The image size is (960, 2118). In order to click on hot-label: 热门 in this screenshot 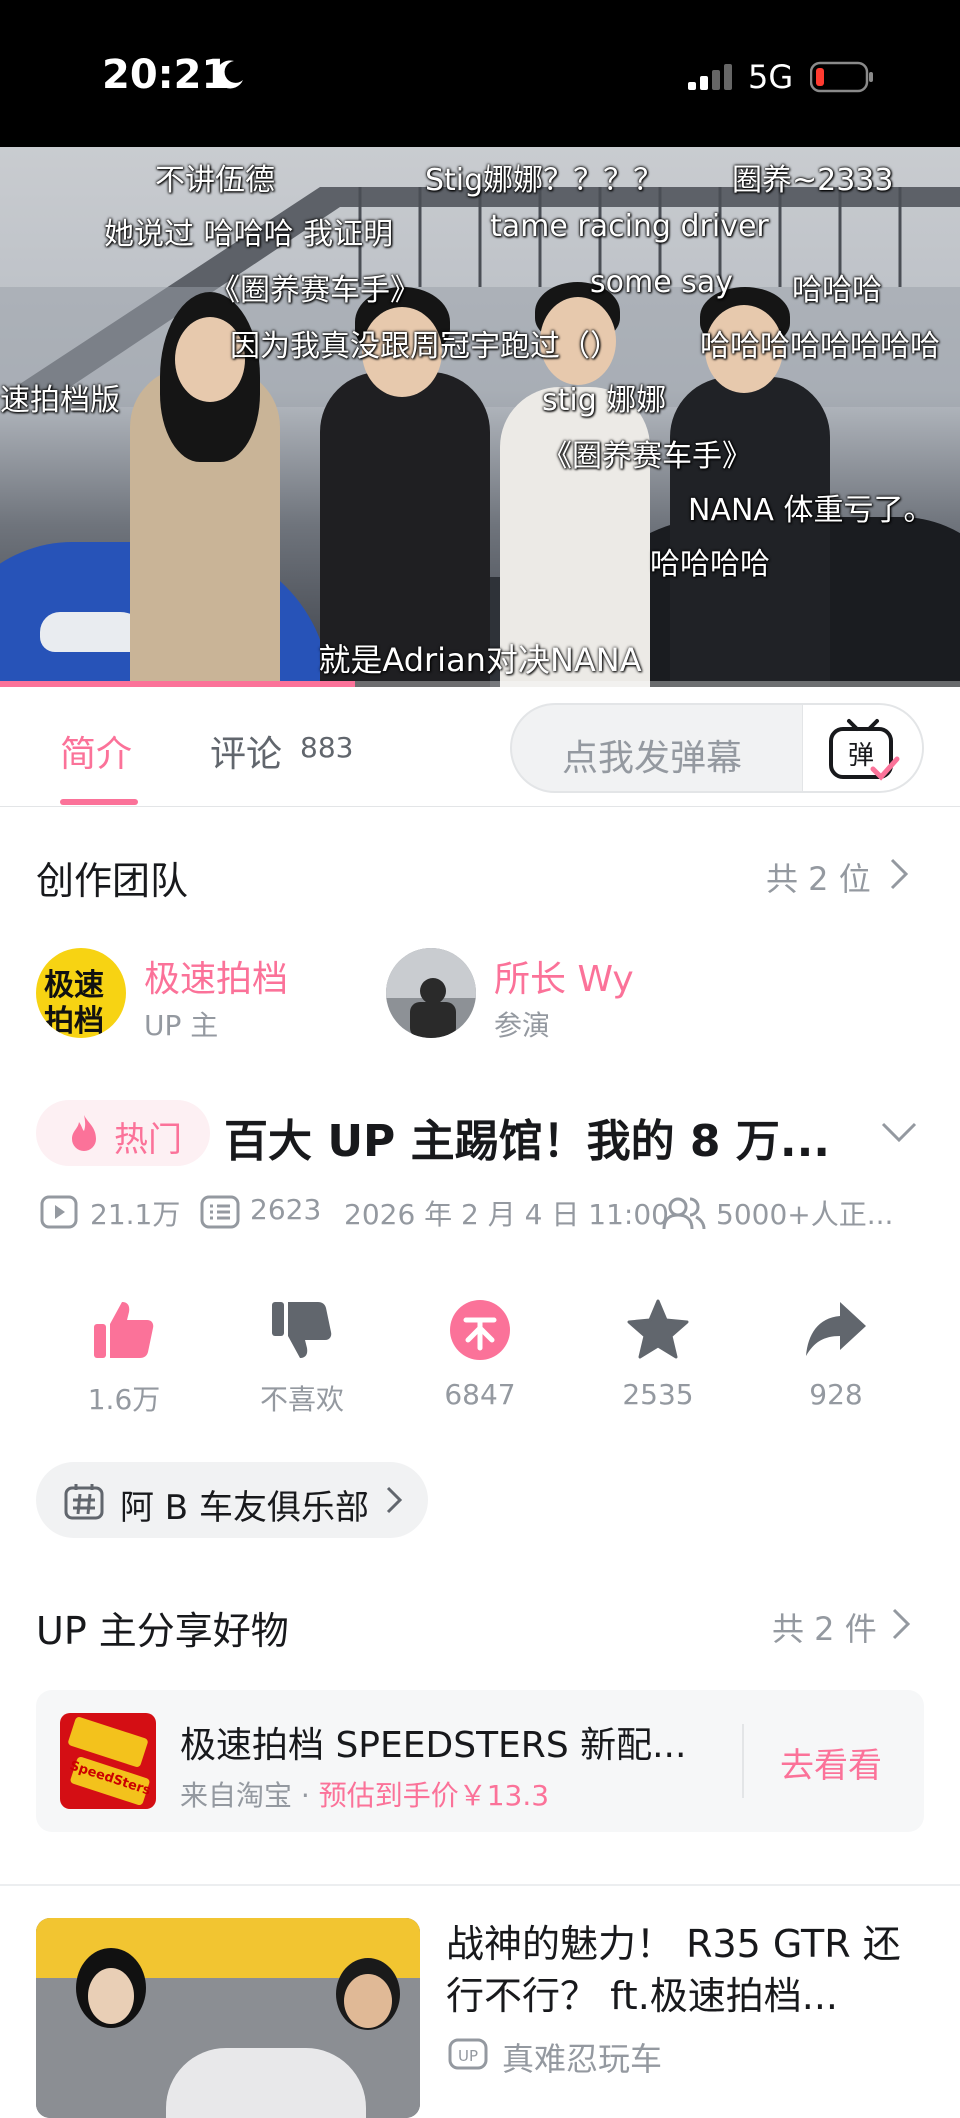, I will do `click(148, 1140)`.